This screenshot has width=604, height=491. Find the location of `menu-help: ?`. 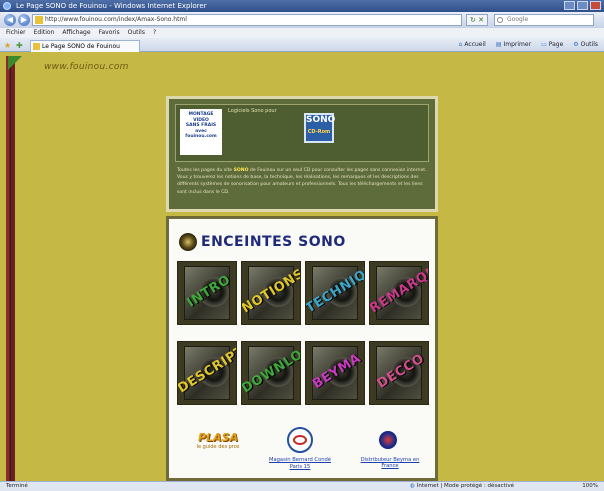

menu-help: ? is located at coordinates (154, 33).